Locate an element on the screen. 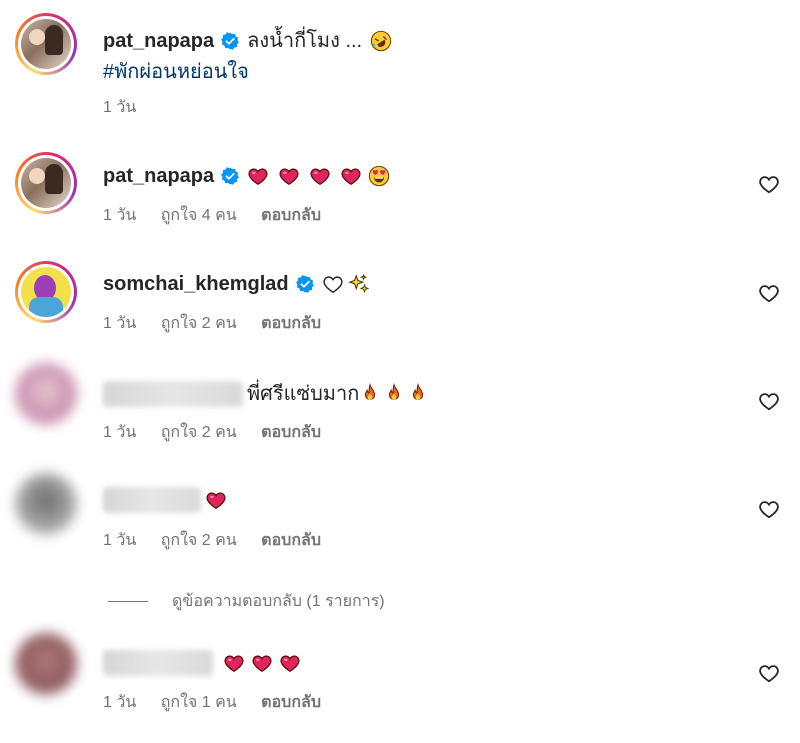  likes-count: ถูกใจ 1 คน is located at coordinates (199, 702).